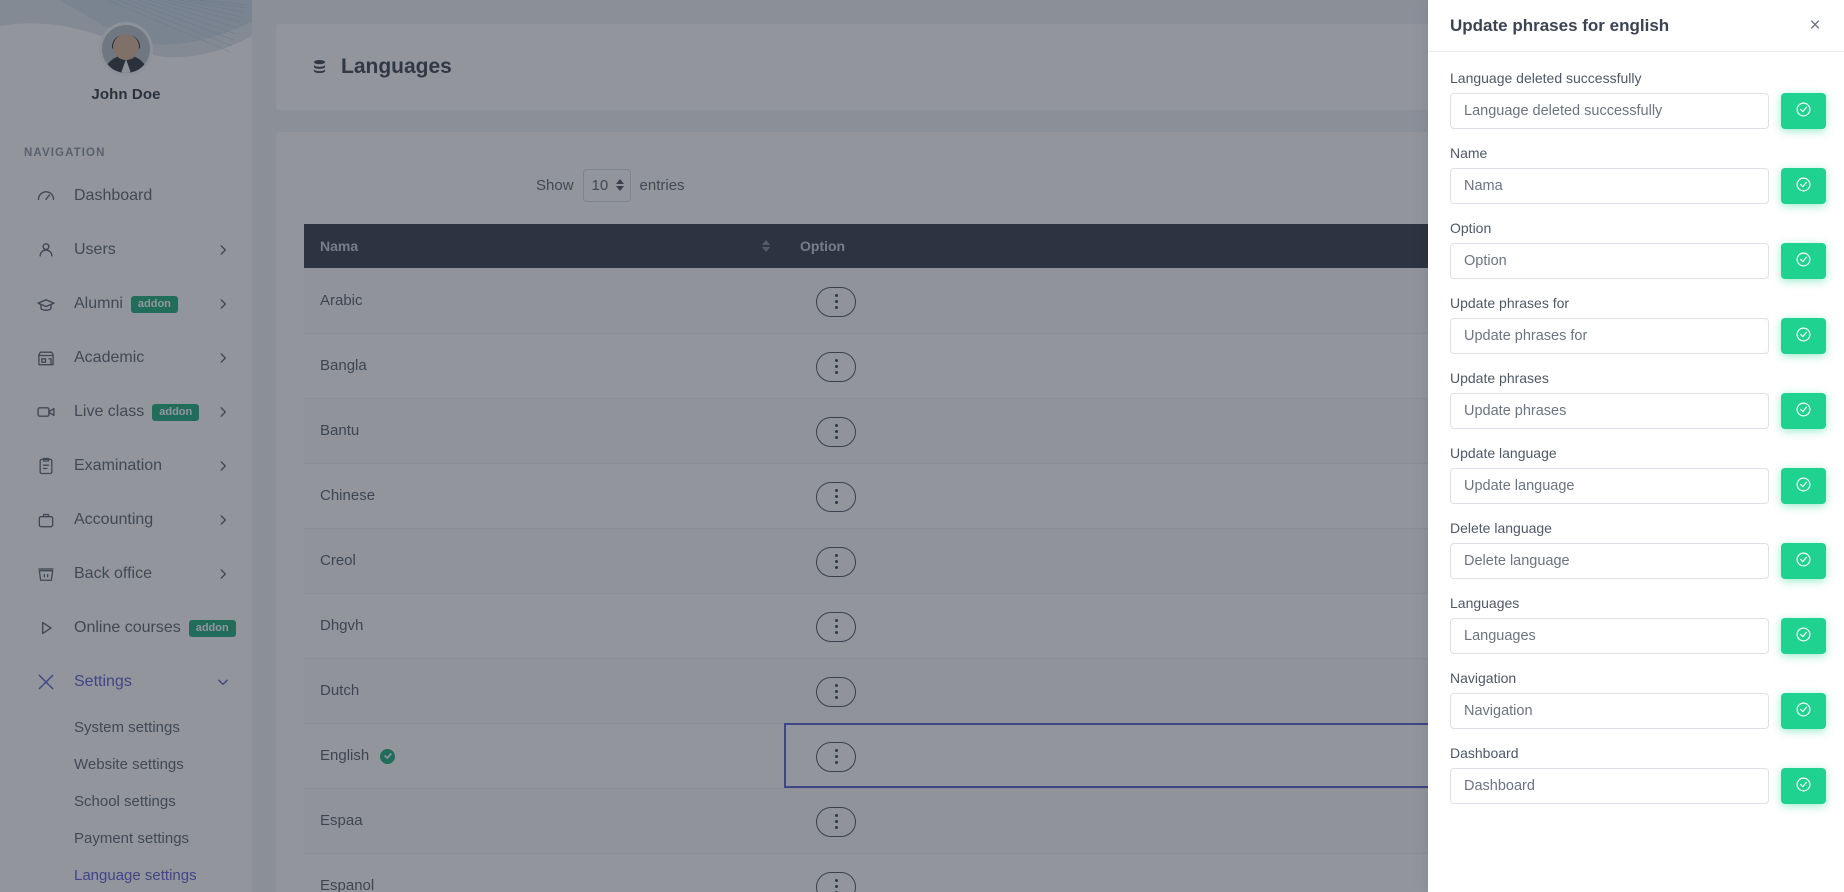 The height and width of the screenshot is (892, 1844). Describe the element at coordinates (1483, 678) in the screenshot. I see `phrase-field-label: Navigation` at that location.